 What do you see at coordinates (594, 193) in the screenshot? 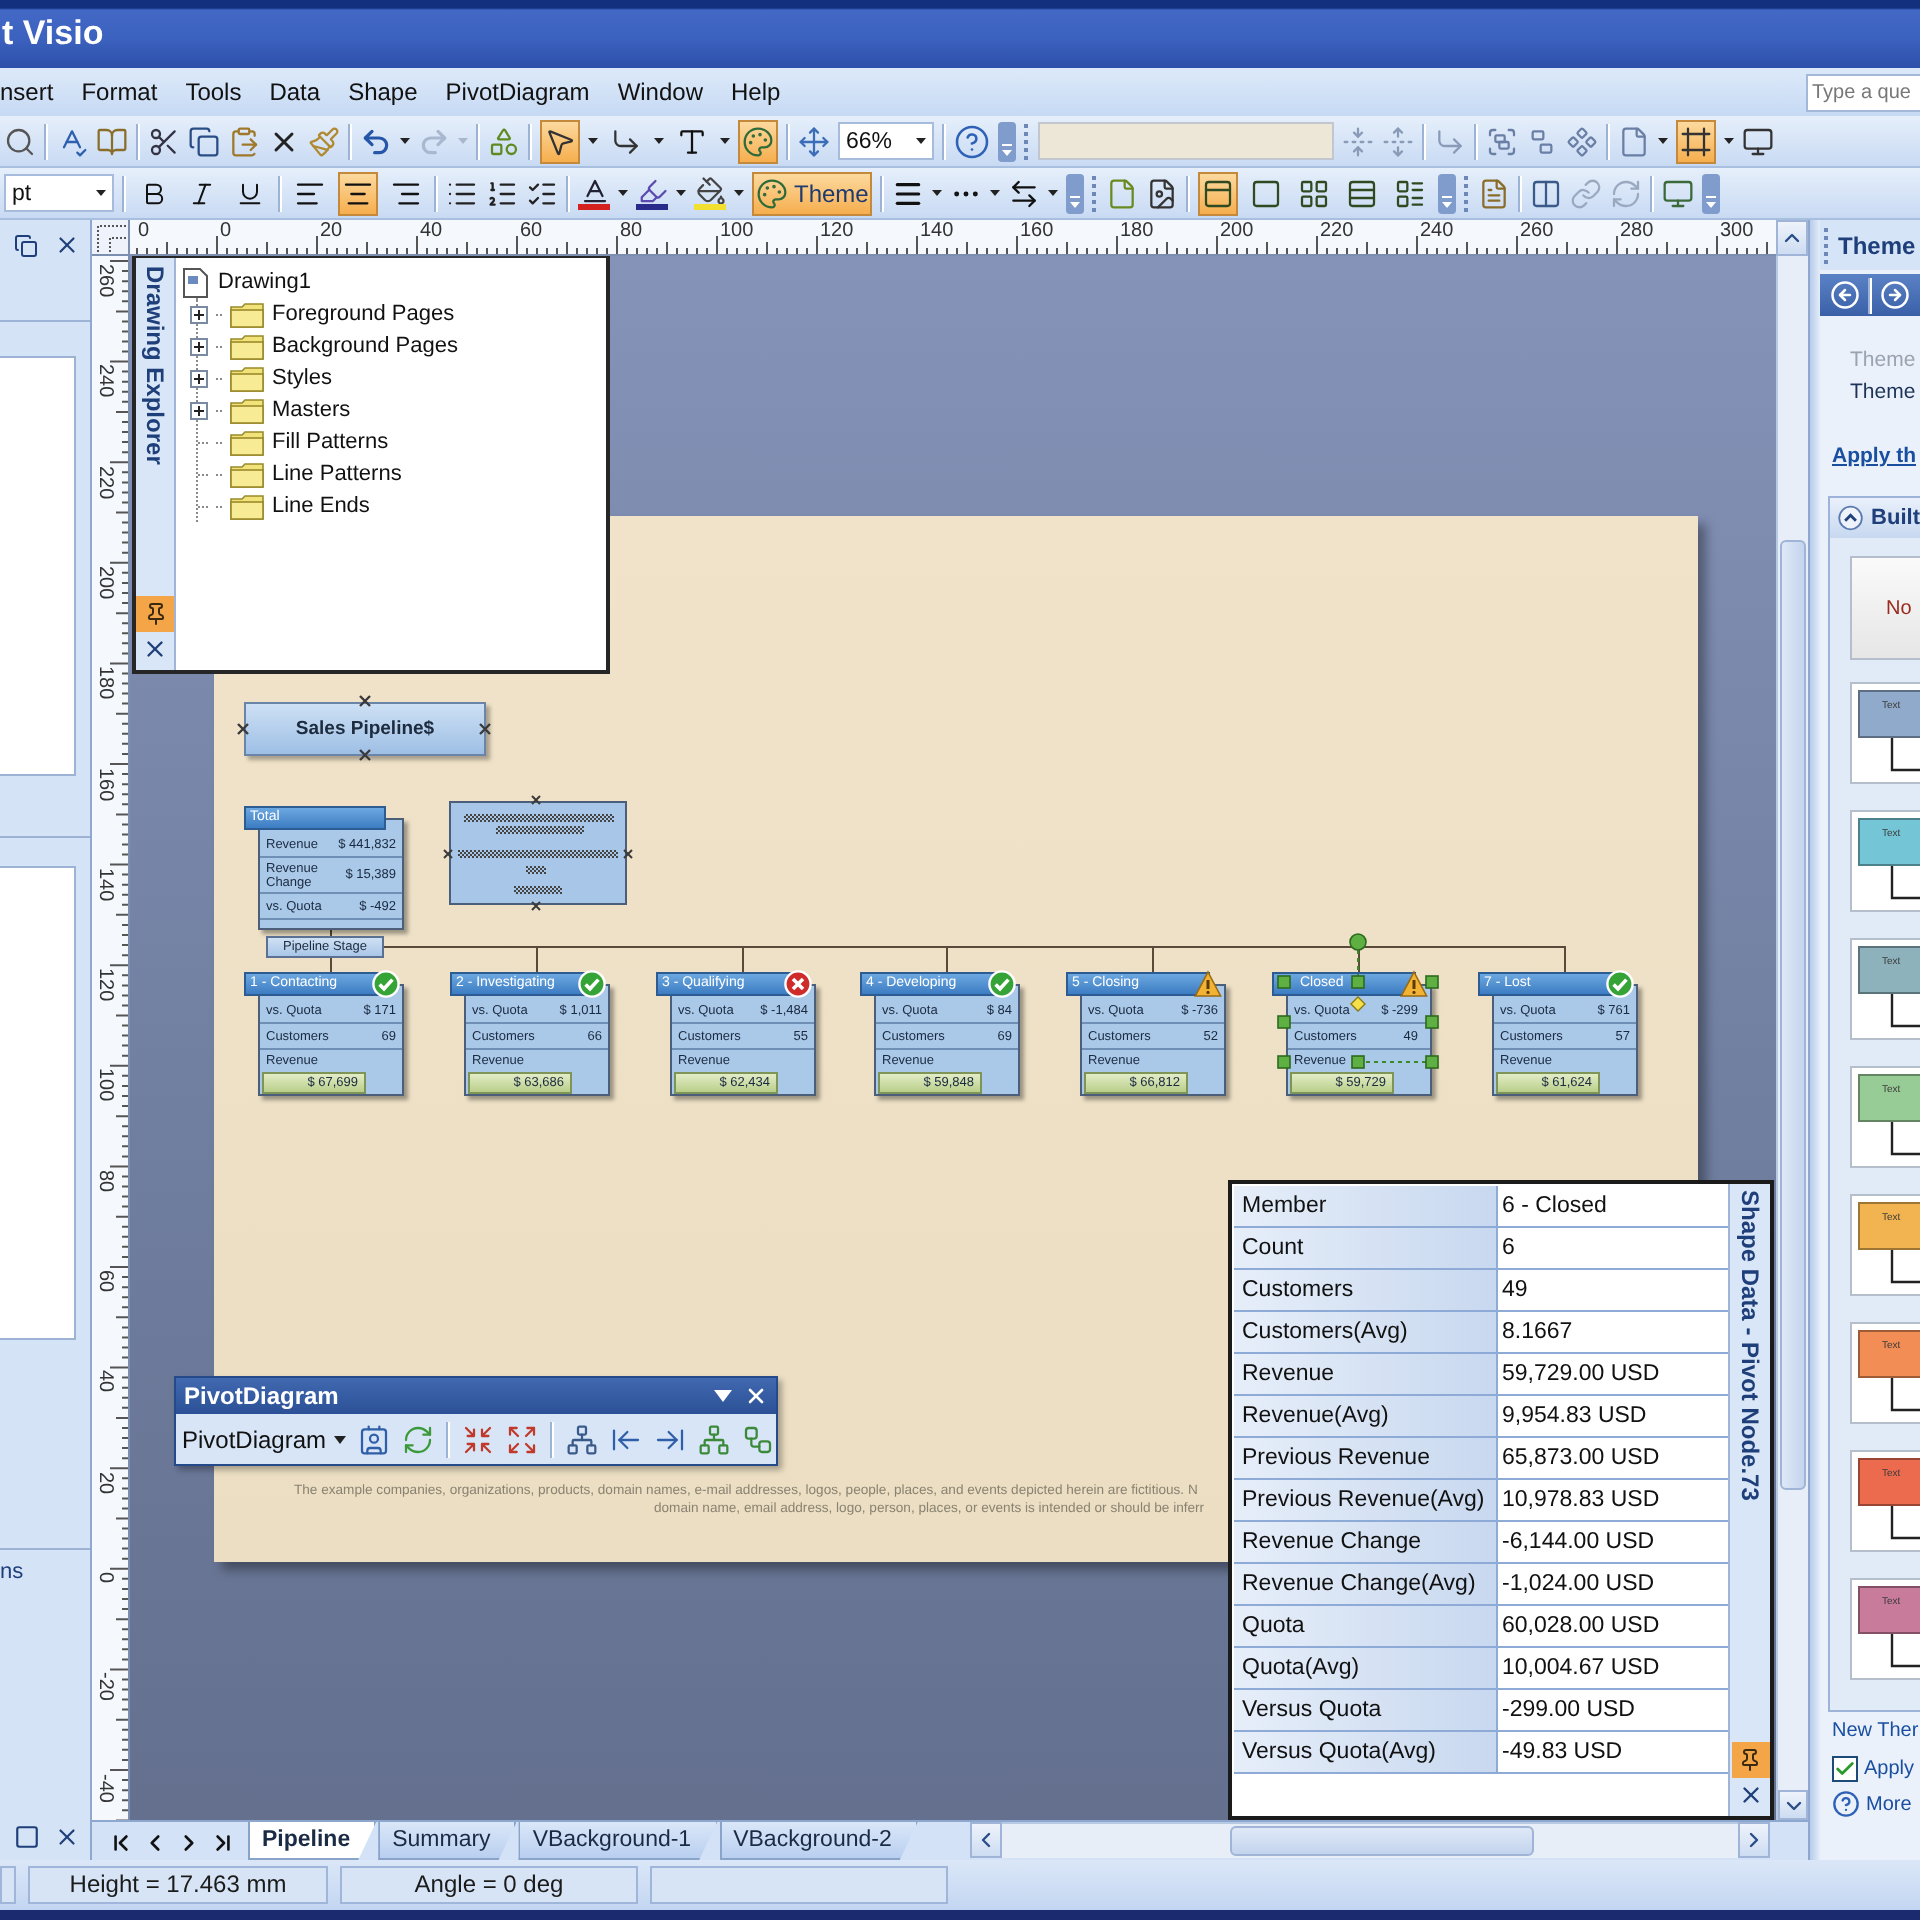
I see `font-color-icon` at bounding box center [594, 193].